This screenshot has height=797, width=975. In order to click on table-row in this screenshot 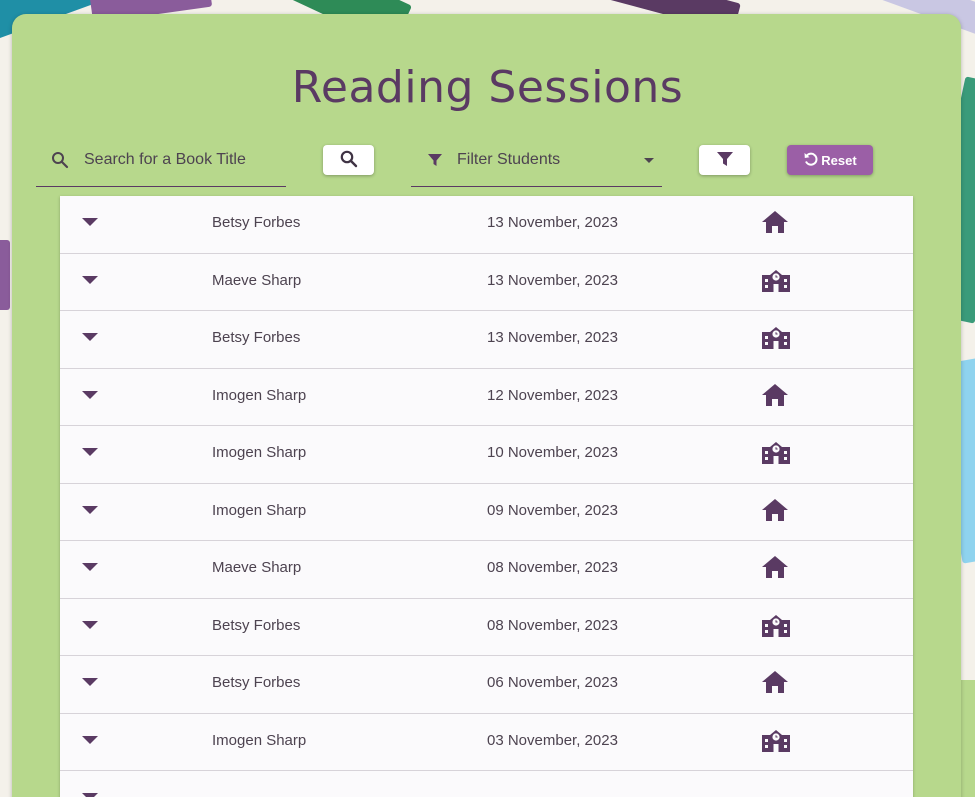, I will do `click(486, 784)`.